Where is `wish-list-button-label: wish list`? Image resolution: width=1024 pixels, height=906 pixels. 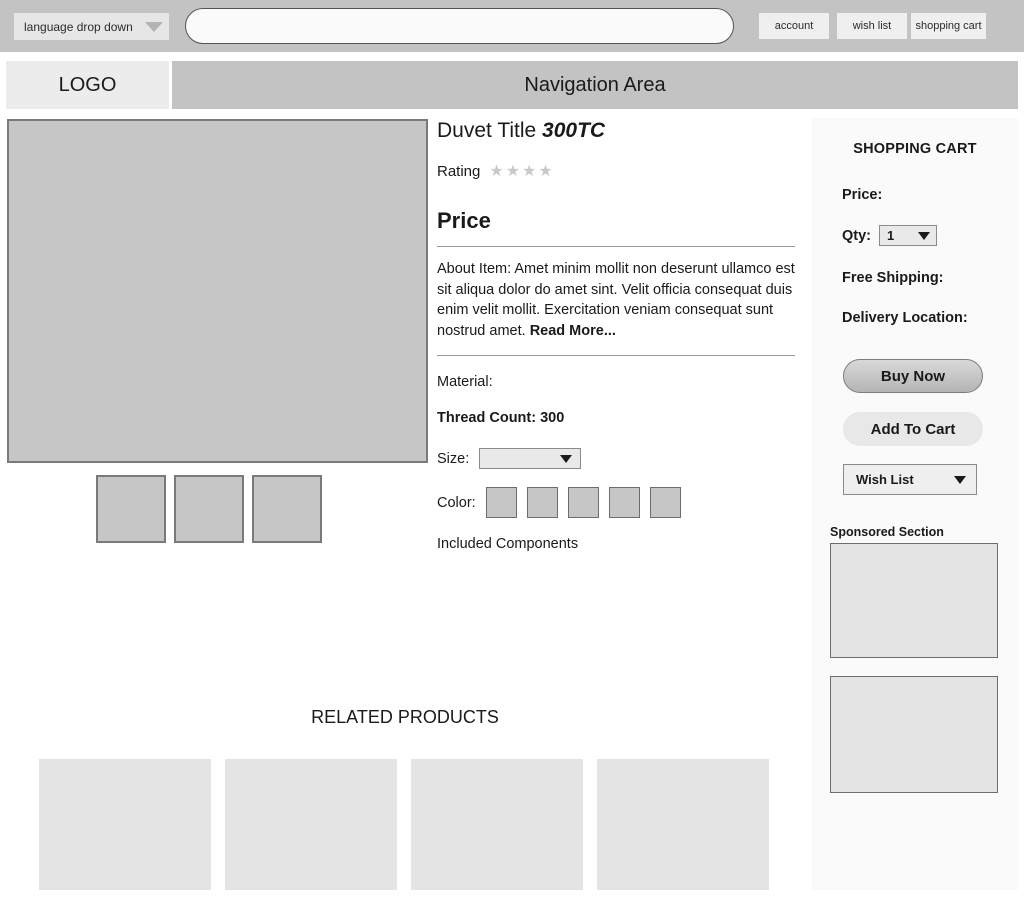 wish-list-button-label: wish list is located at coordinates (872, 26).